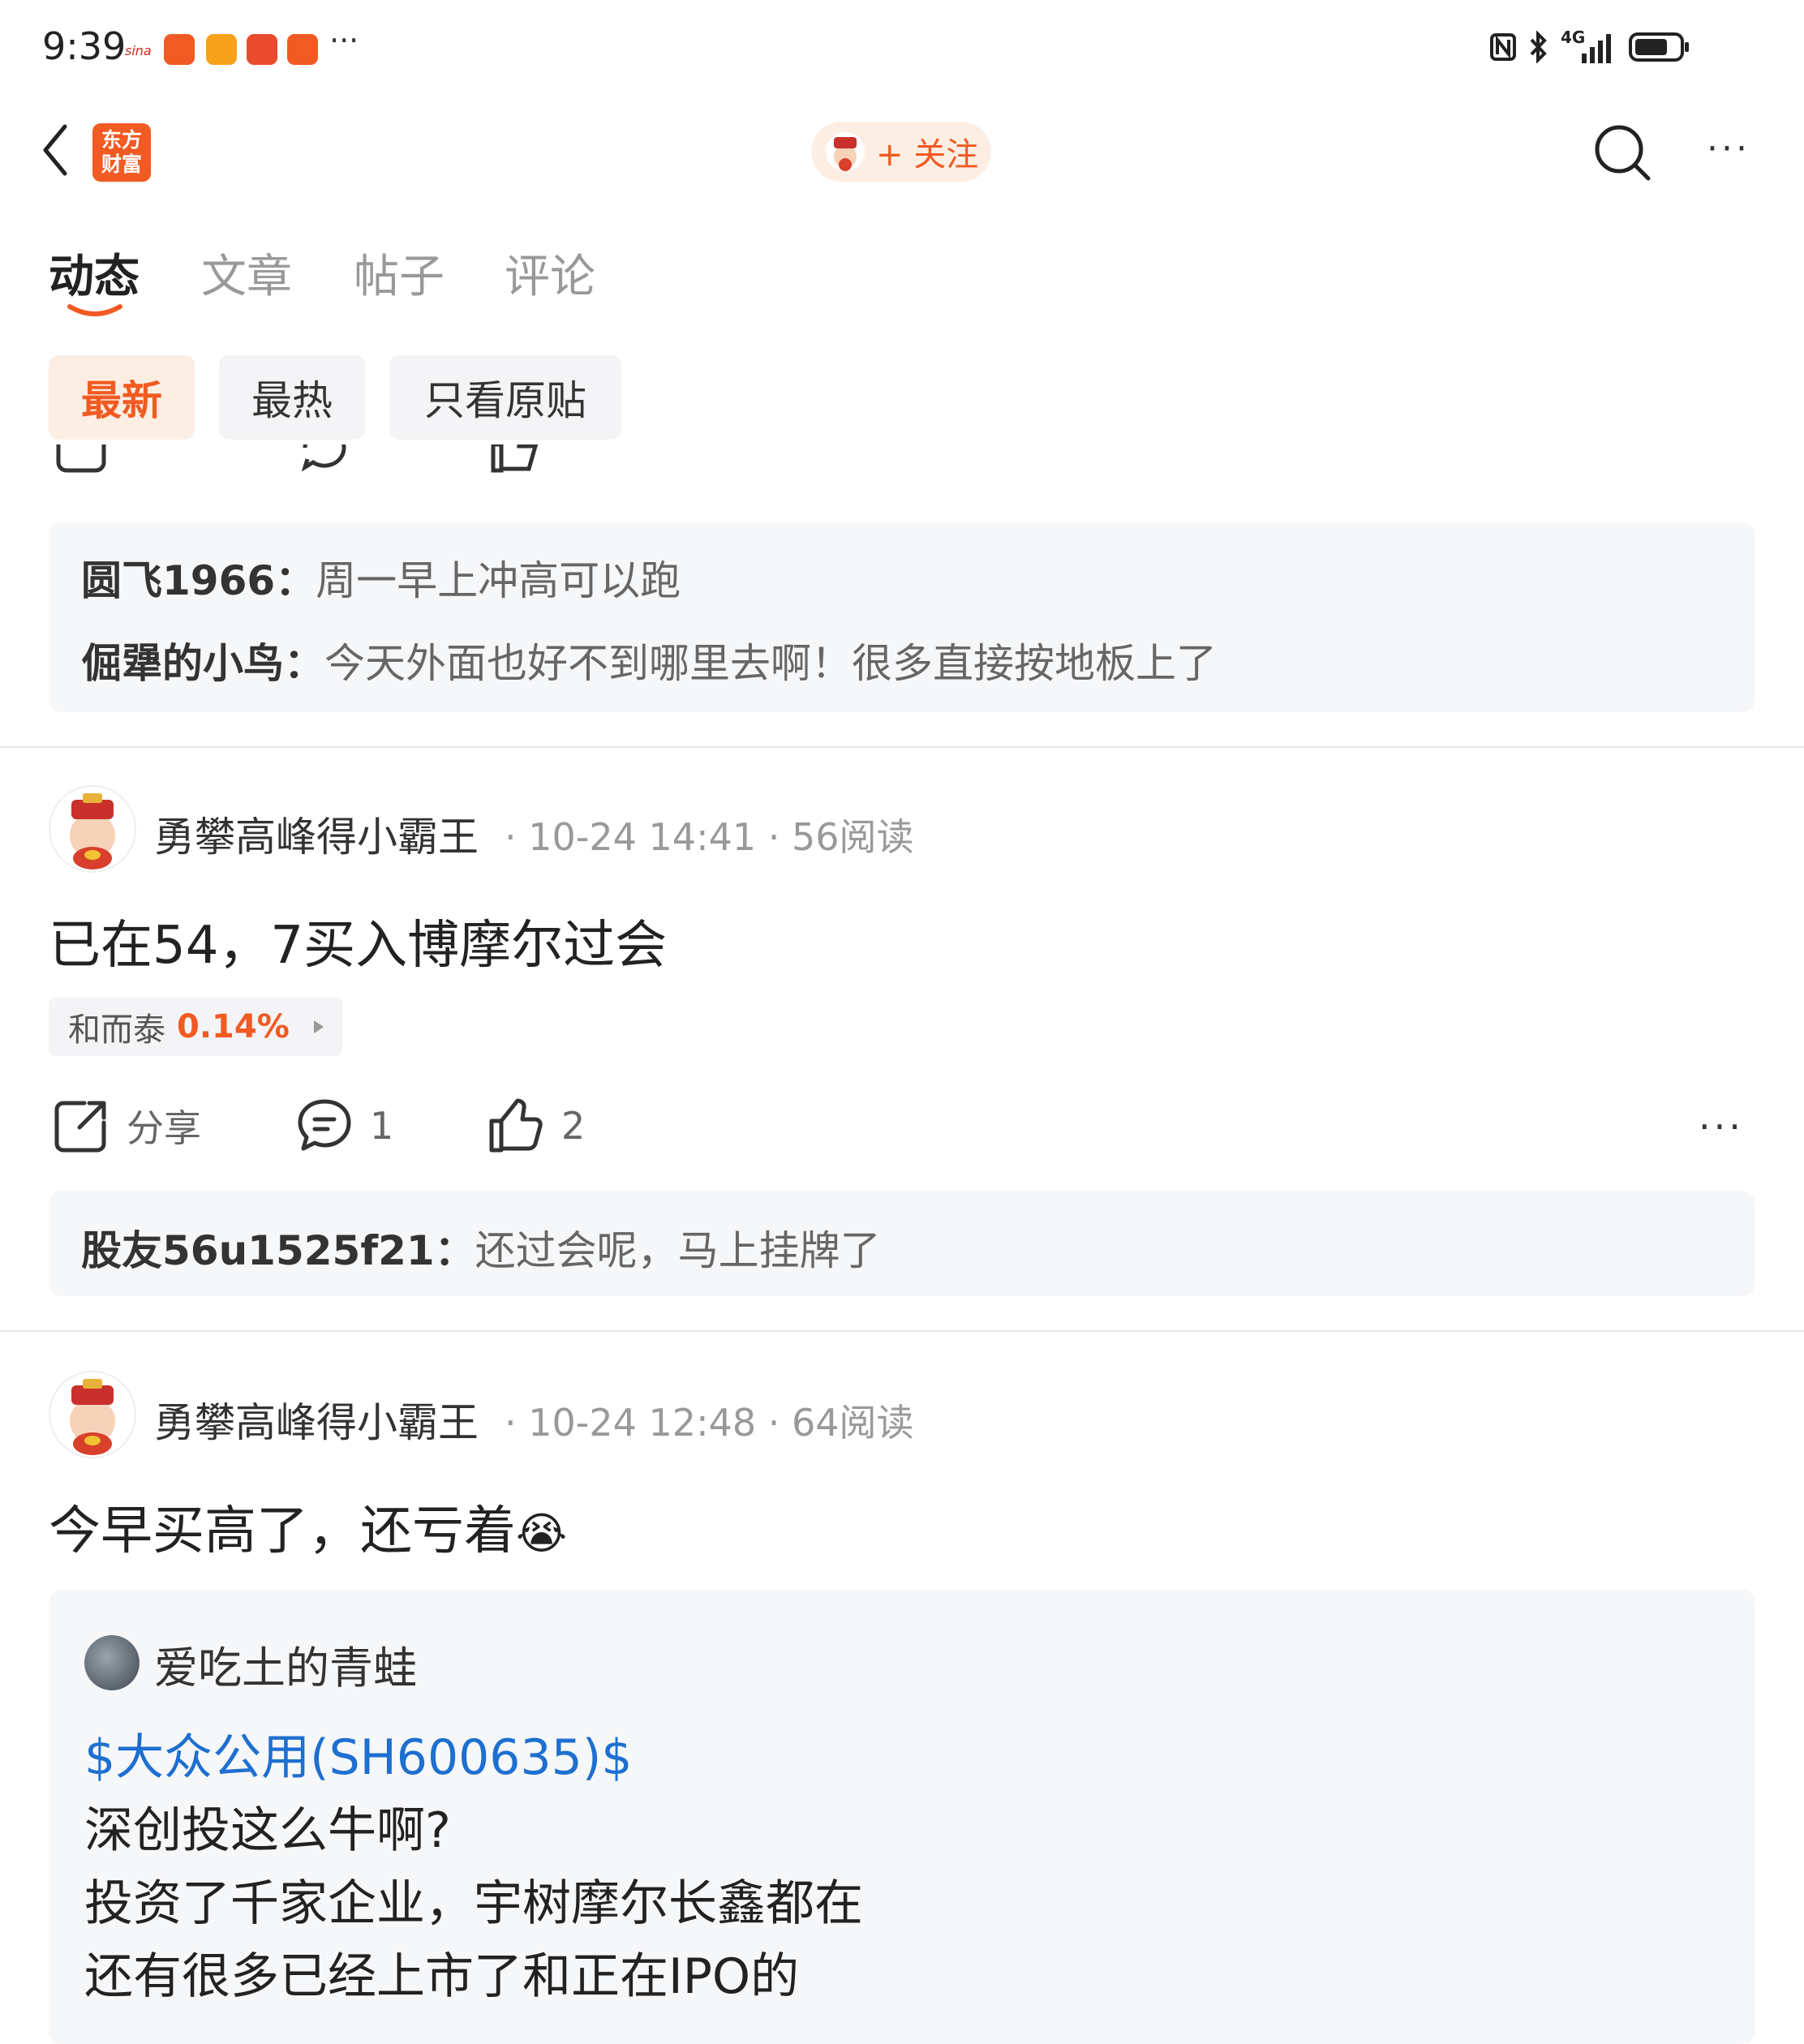 This screenshot has width=1804, height=2044. Describe the element at coordinates (550, 273) in the screenshot. I see `tab-comments: 评论` at that location.